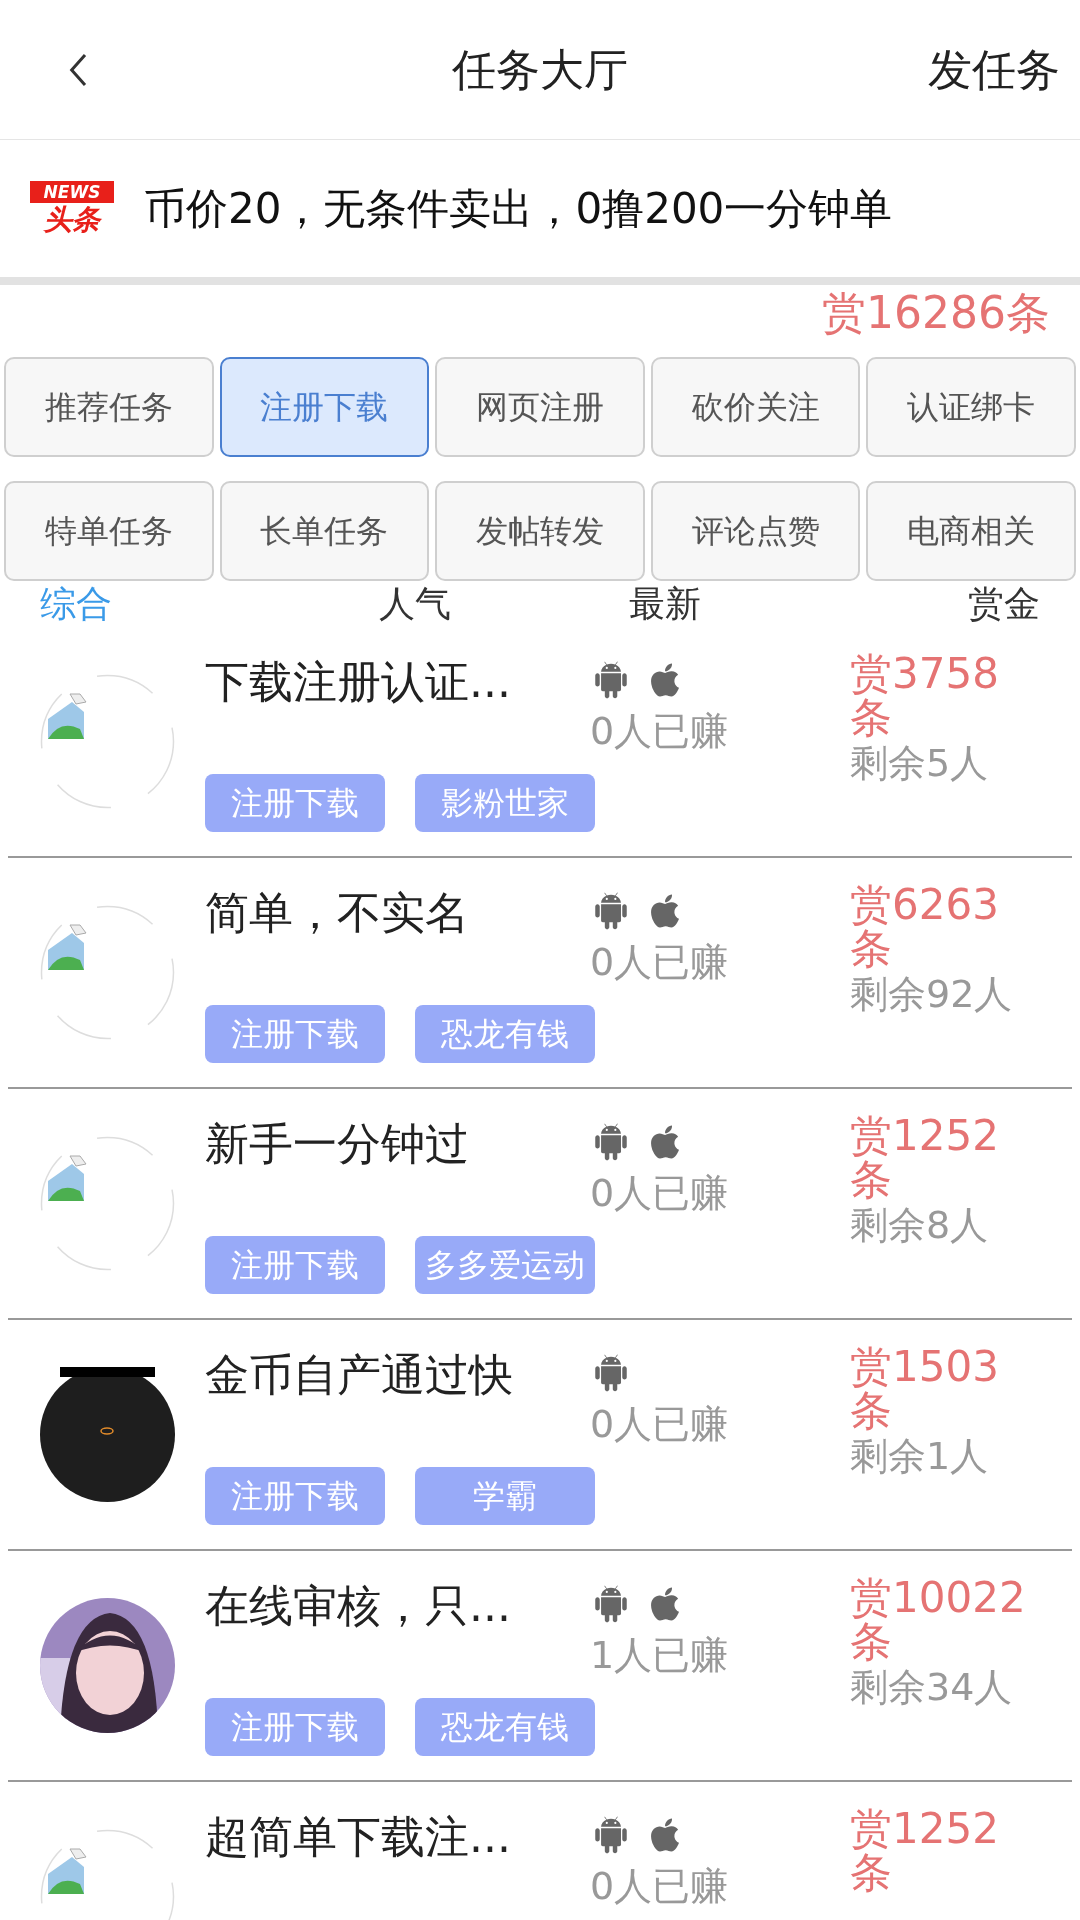 Image resolution: width=1080 pixels, height=1920 pixels. I want to click on task-reward: 赏6263条, so click(925, 926).